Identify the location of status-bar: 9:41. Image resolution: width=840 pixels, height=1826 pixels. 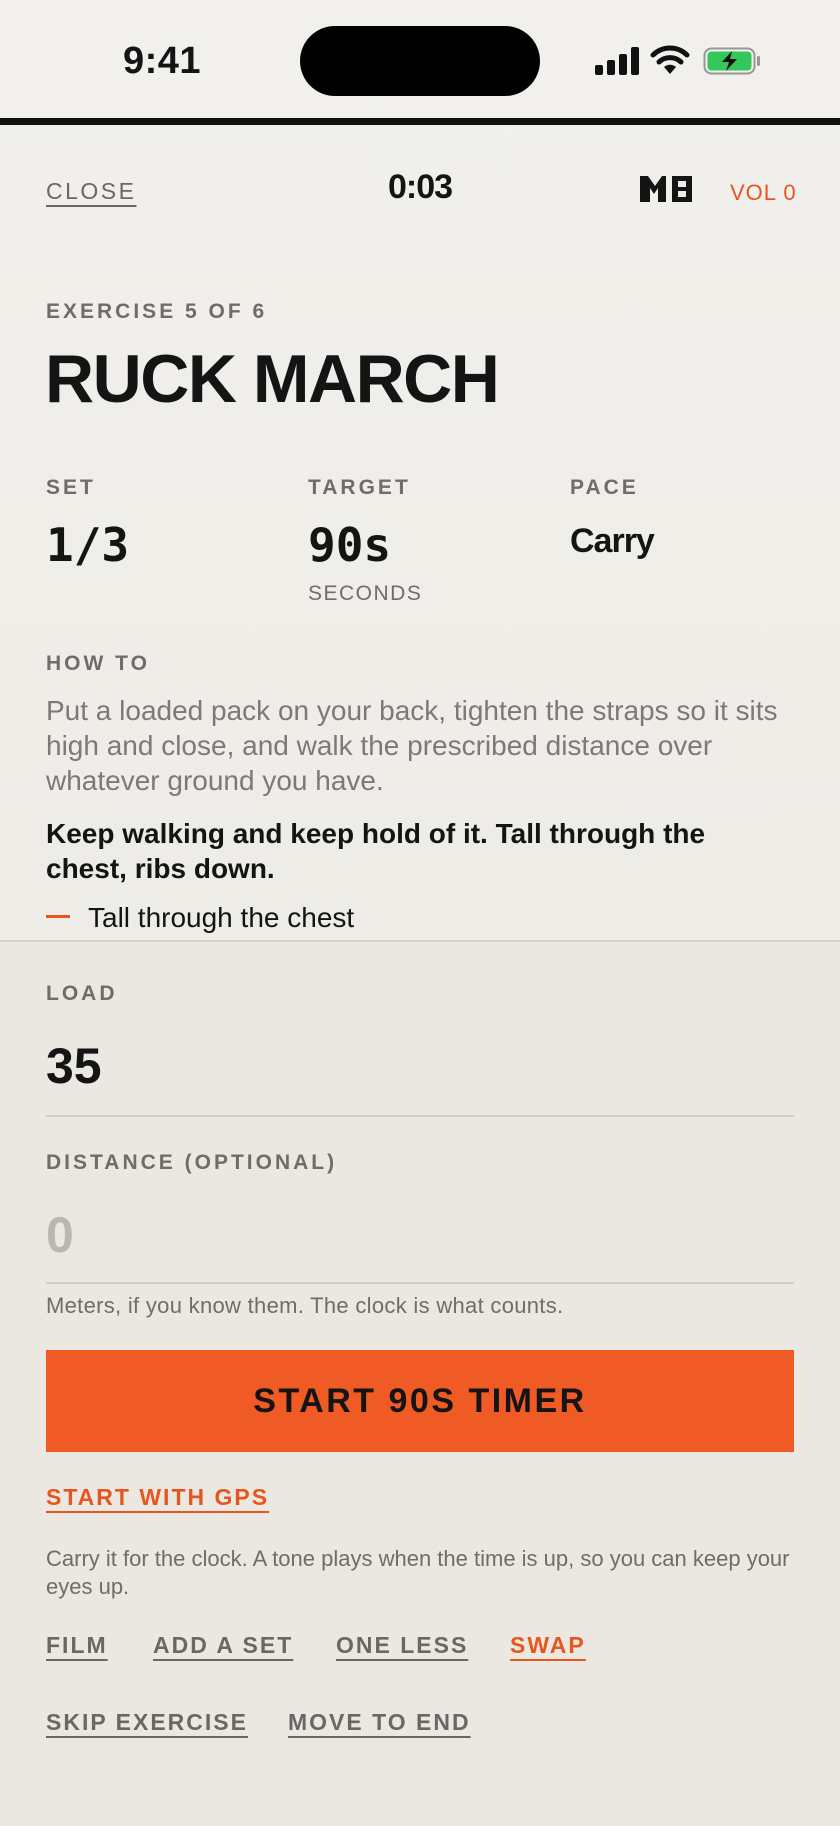
(420, 59).